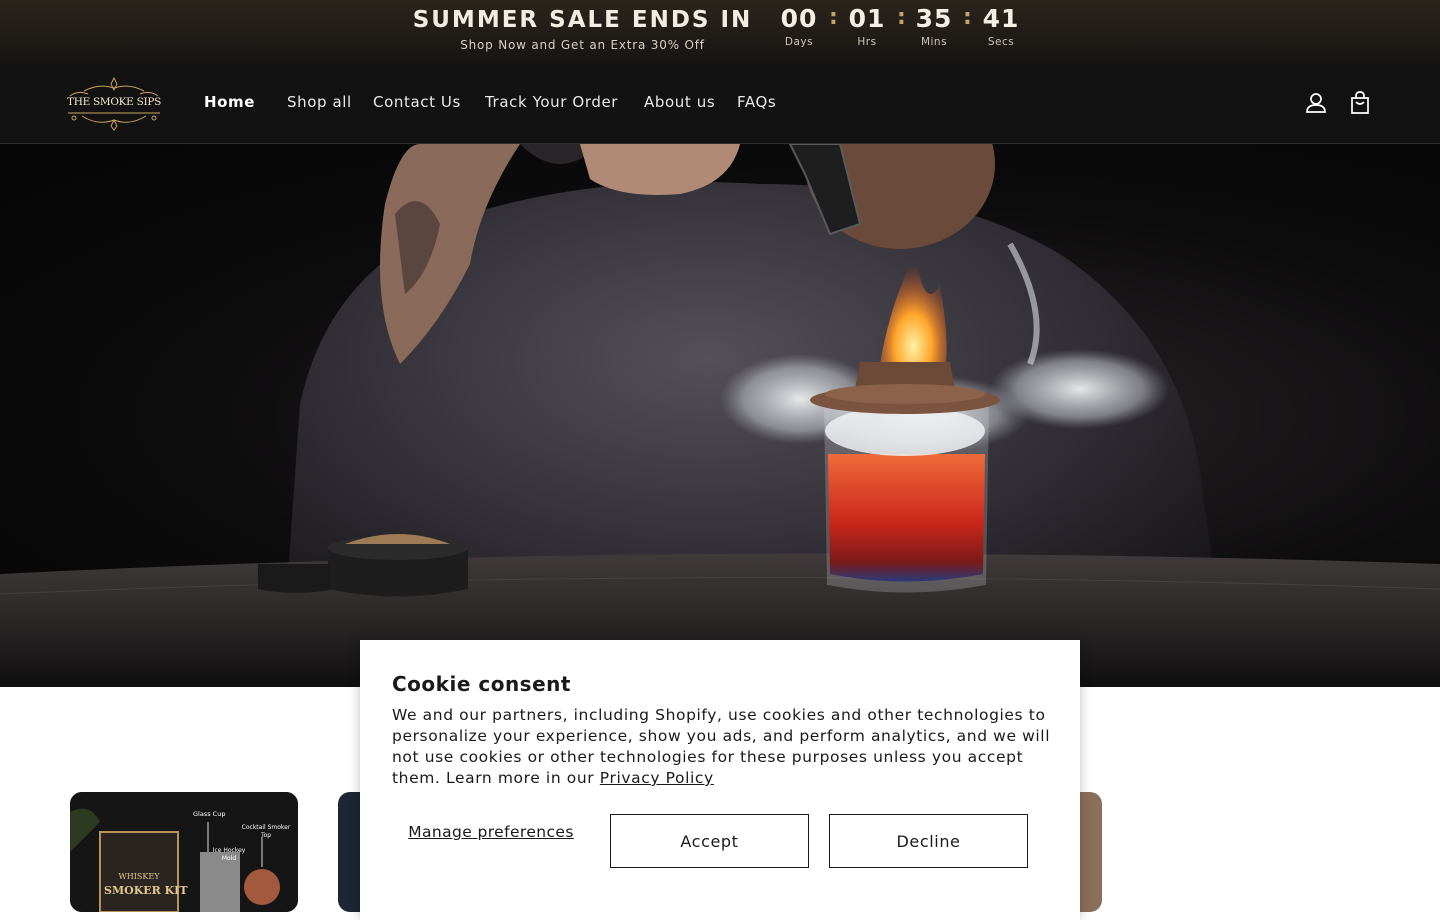  Describe the element at coordinates (799, 42) in the screenshot. I see `countdown-days-label: Days` at that location.